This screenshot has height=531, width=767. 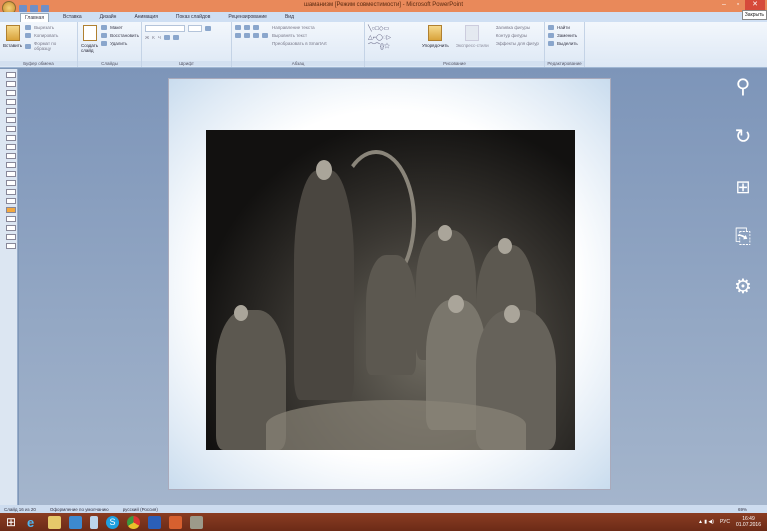 What do you see at coordinates (112, 522) in the screenshot?
I see `skype-icon: S` at bounding box center [112, 522].